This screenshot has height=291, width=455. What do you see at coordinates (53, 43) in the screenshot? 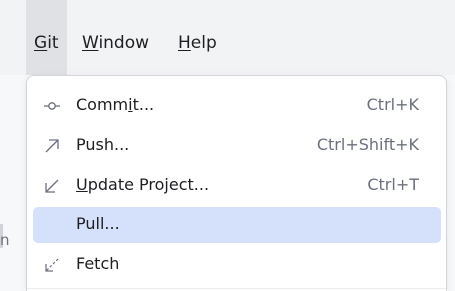
I see `menu-git-label: it` at bounding box center [53, 43].